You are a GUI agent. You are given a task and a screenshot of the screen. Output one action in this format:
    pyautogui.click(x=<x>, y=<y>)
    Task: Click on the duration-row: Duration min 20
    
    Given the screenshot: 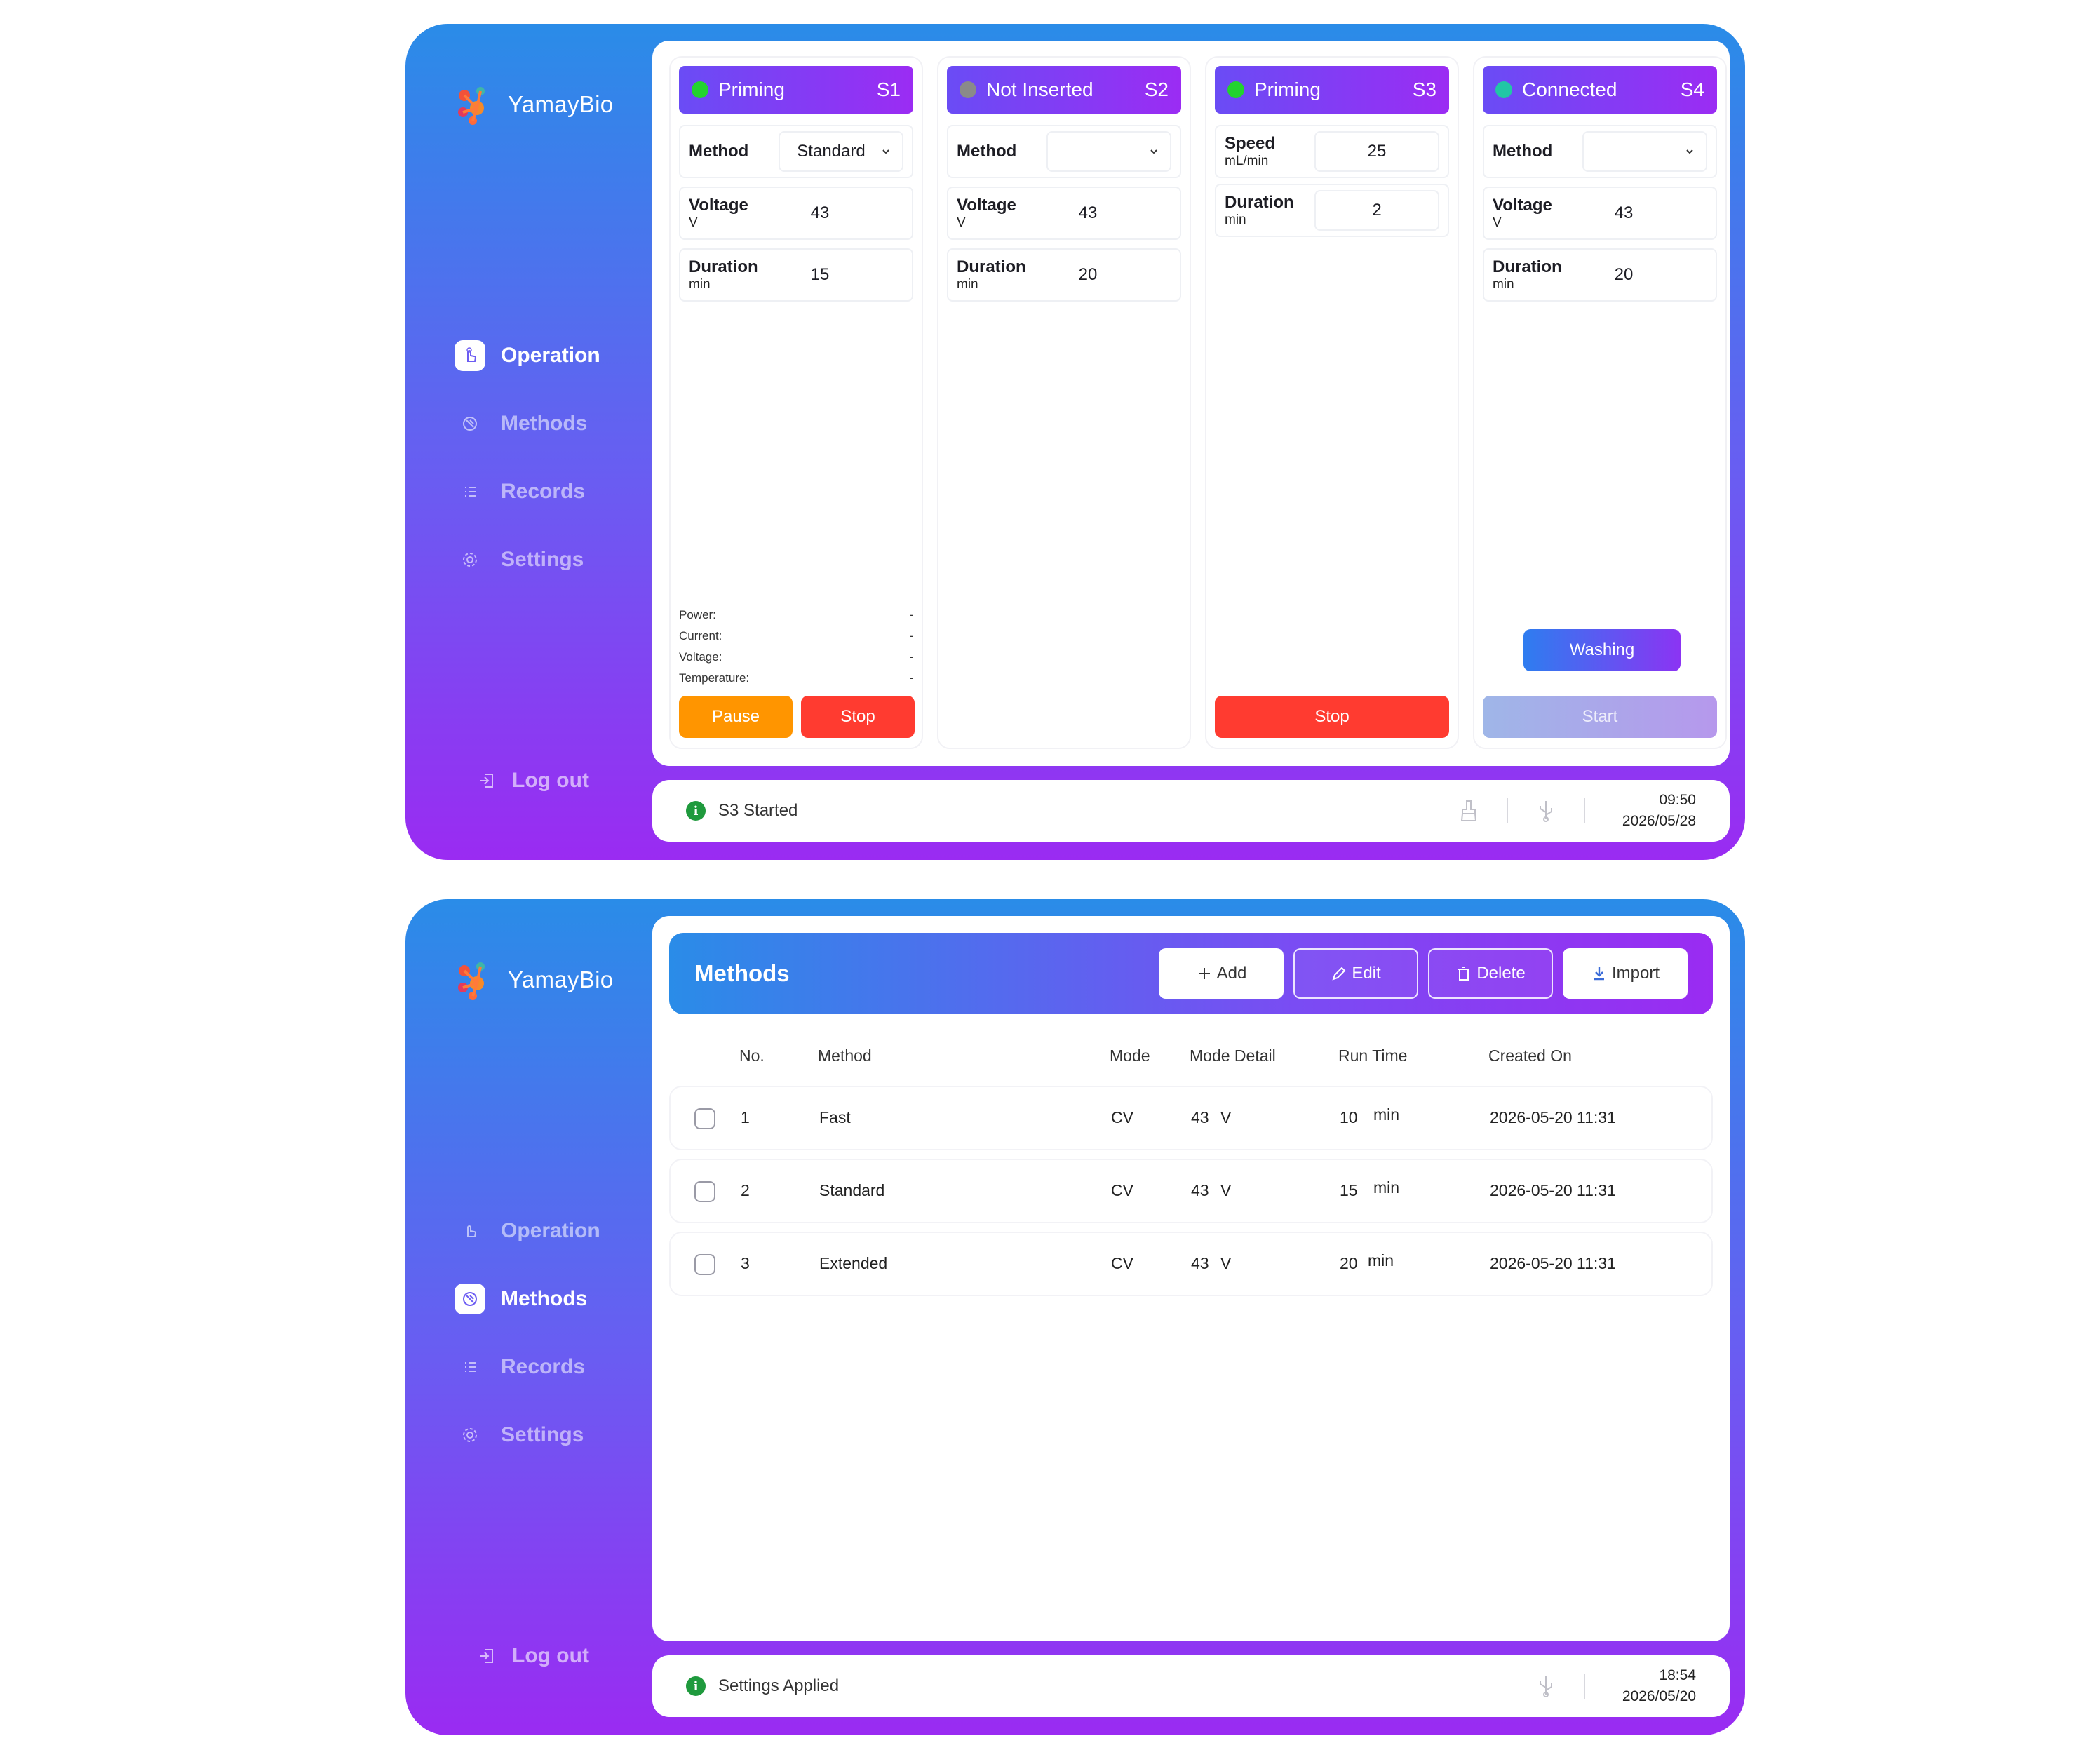 What is the action you would take?
    pyautogui.click(x=1064, y=275)
    